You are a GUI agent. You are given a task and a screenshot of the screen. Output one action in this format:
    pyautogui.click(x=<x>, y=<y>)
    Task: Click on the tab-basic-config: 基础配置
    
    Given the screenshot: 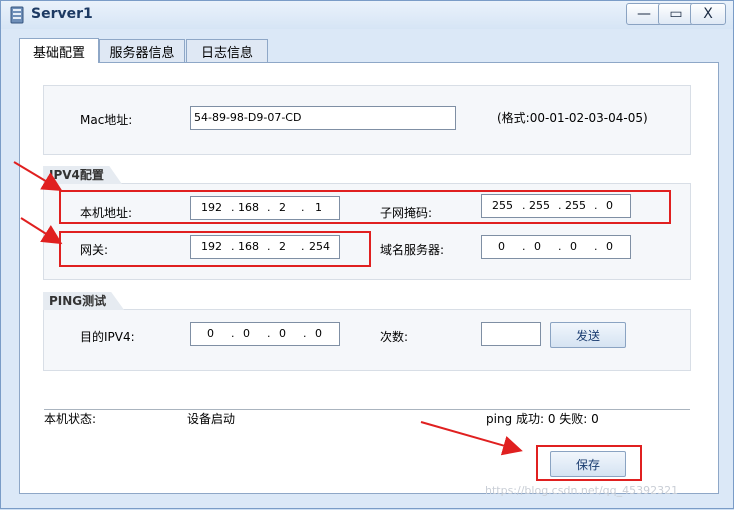 What is the action you would take?
    pyautogui.click(x=59, y=50)
    